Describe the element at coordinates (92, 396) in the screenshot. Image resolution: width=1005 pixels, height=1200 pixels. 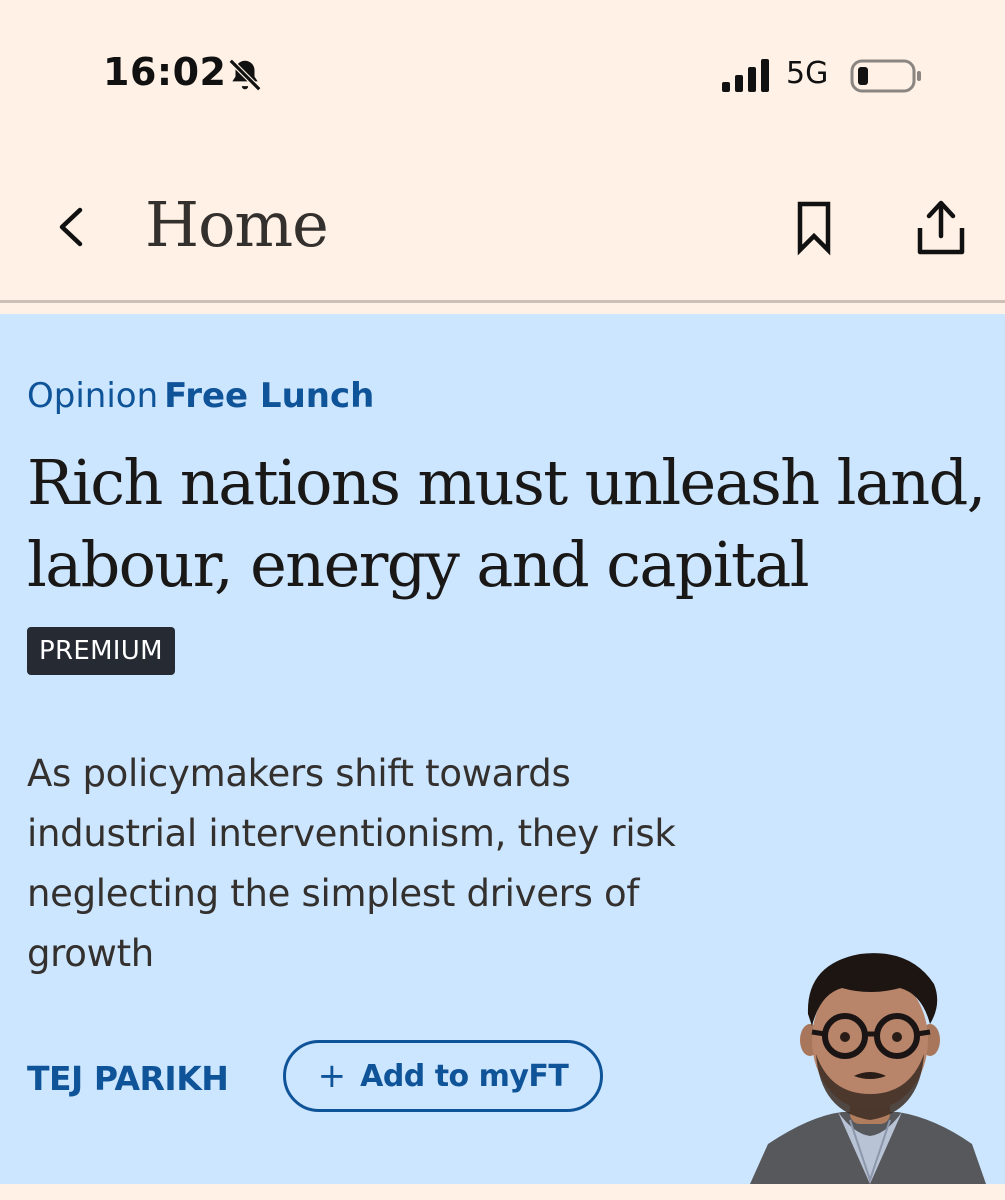
I see `genre-label: Opinion` at that location.